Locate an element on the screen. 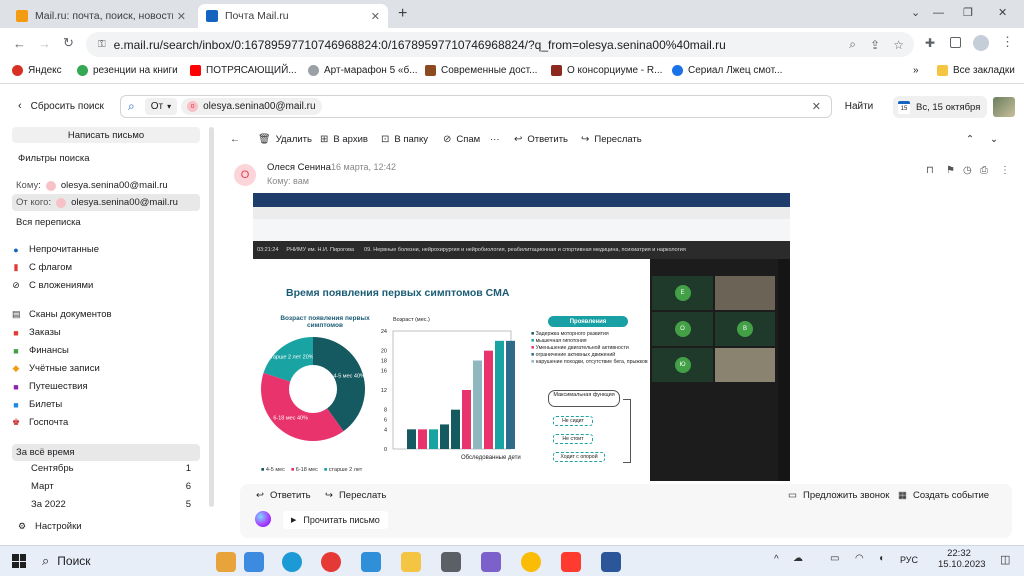 This screenshot has width=1024, height=576. sidebar-item-flagged: ▮ С флагом is located at coordinates (42, 267).